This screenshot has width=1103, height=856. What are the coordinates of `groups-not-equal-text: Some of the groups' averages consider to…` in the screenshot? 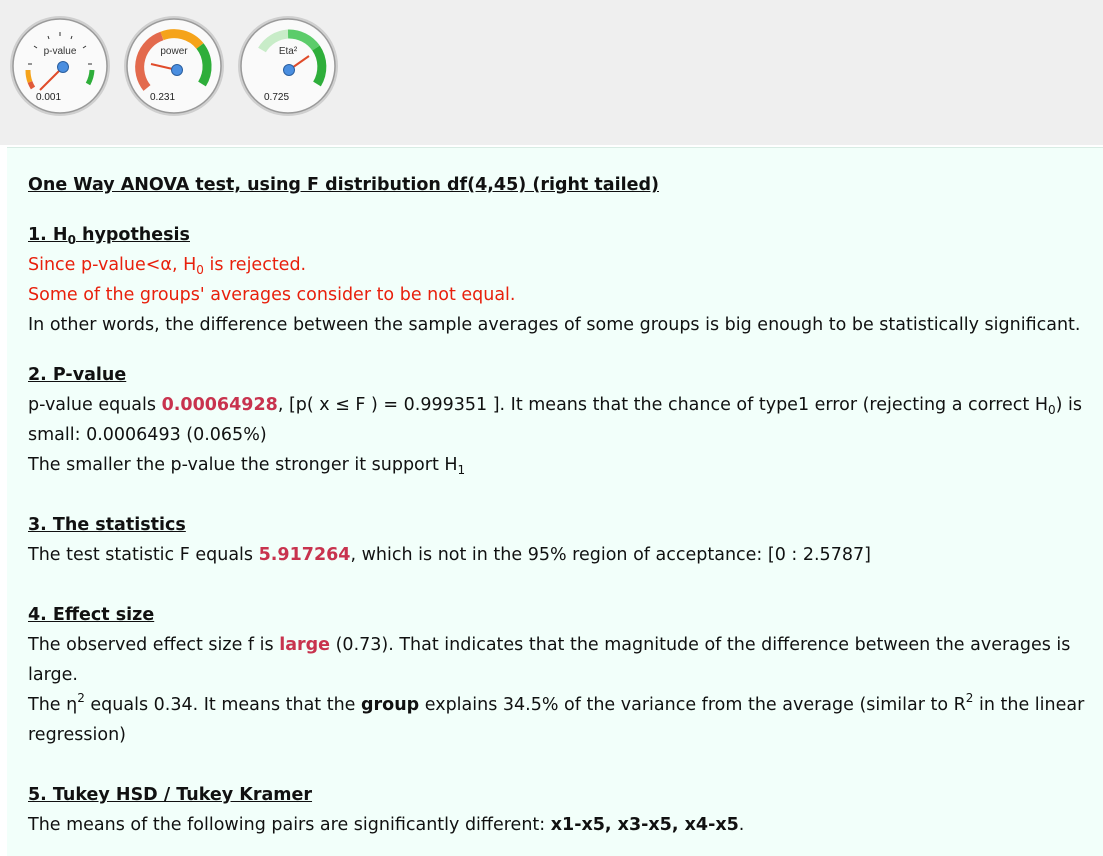 It's located at (272, 295).